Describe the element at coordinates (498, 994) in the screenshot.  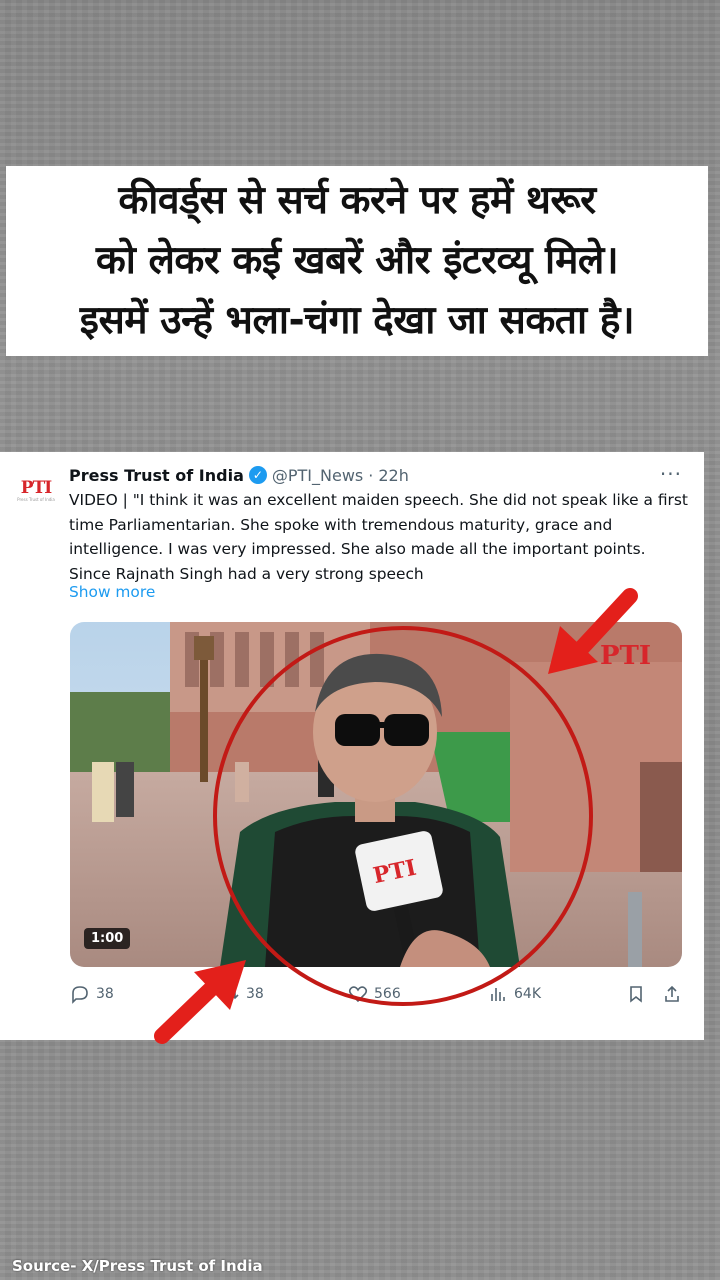
I see `views-icon` at that location.